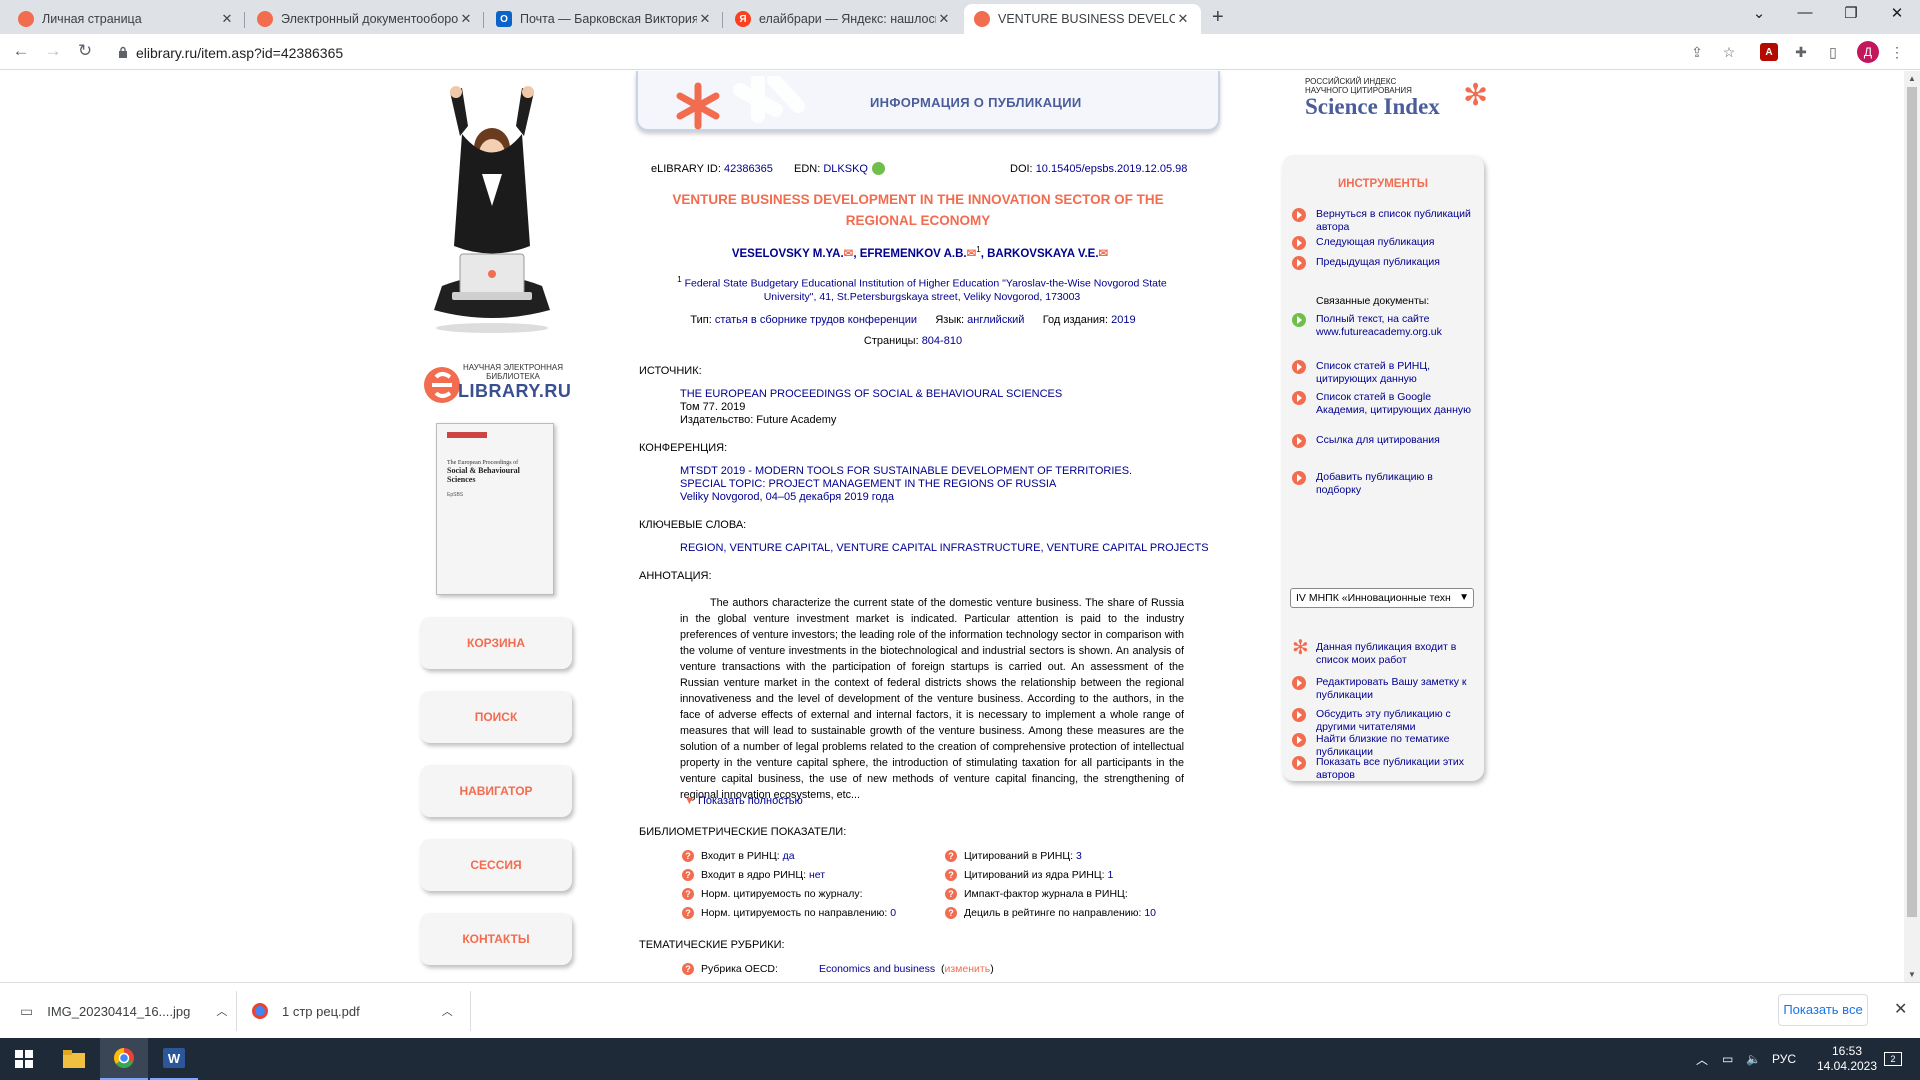  Describe the element at coordinates (1847, 1059) in the screenshot. I see `clock: 16:53 14.04.2023` at that location.